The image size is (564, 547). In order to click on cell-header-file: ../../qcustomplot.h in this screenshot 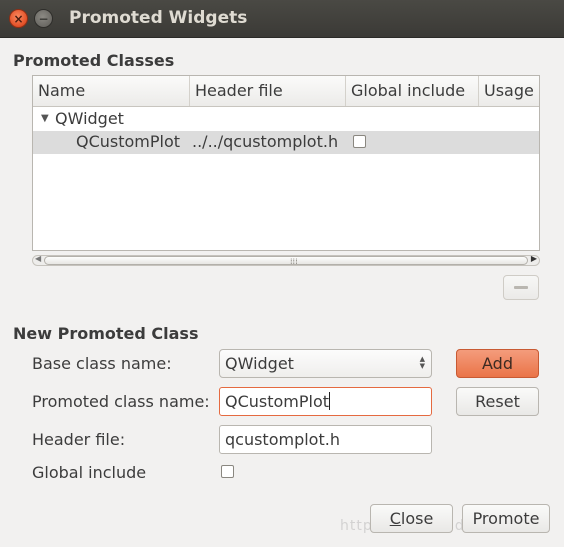, I will do `click(265, 141)`.